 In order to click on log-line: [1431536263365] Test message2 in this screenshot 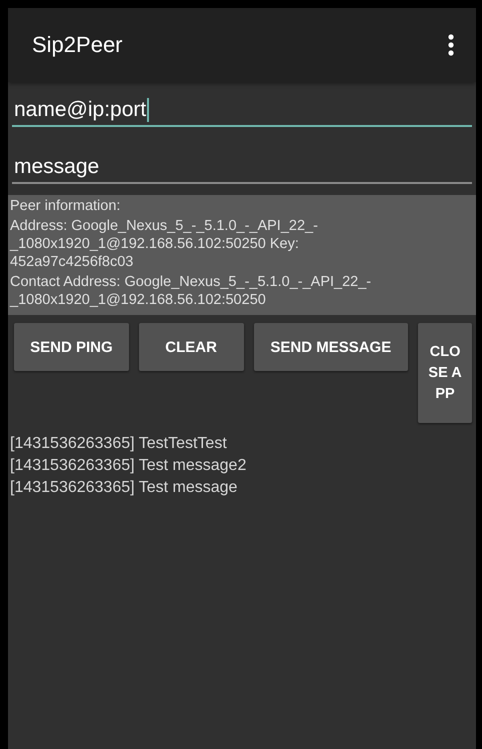, I will do `click(129, 466)`.